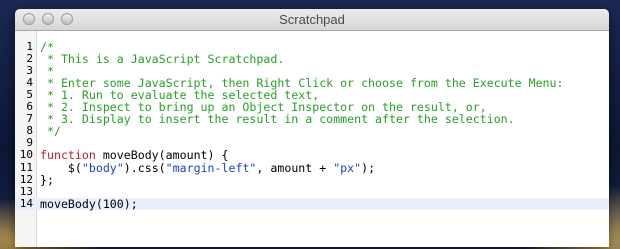 This screenshot has height=249, width=620. I want to click on line-number: 10, so click(26, 155).